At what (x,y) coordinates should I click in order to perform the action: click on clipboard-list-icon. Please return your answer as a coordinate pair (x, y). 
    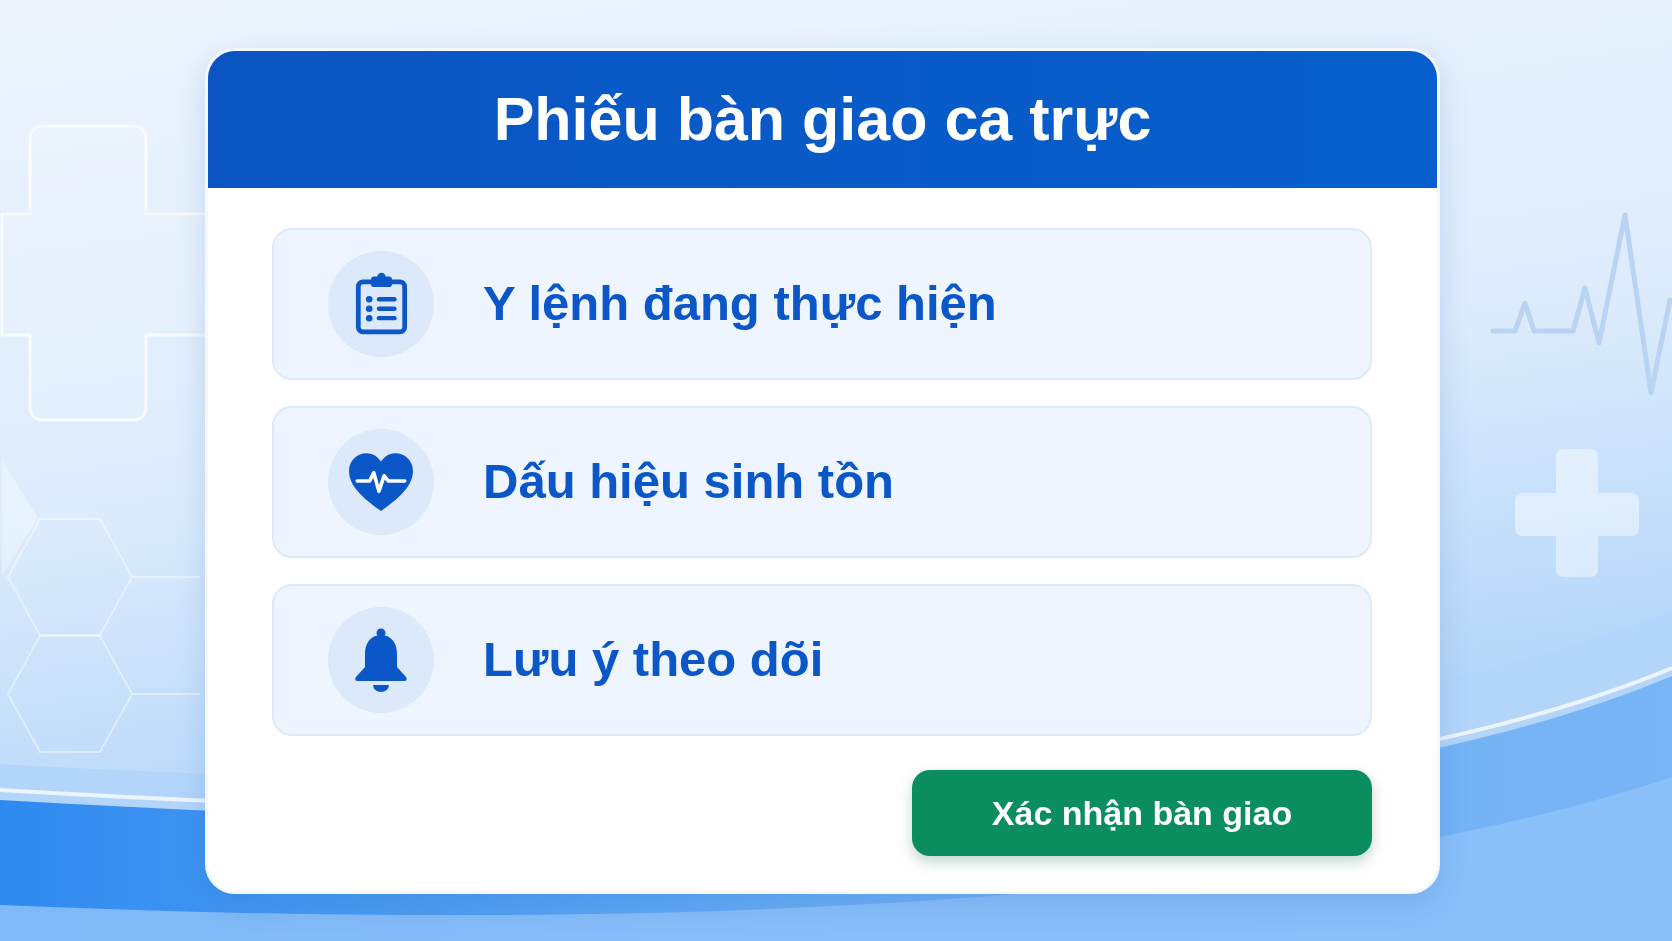
    Looking at the image, I should click on (381, 304).